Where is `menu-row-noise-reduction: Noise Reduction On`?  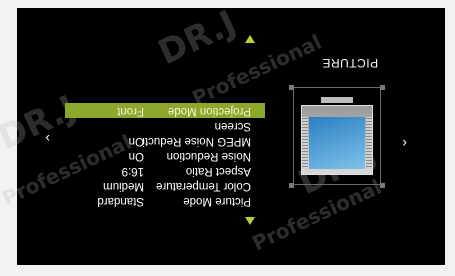 menu-row-noise-reduction: Noise Reduction On is located at coordinates (165, 155).